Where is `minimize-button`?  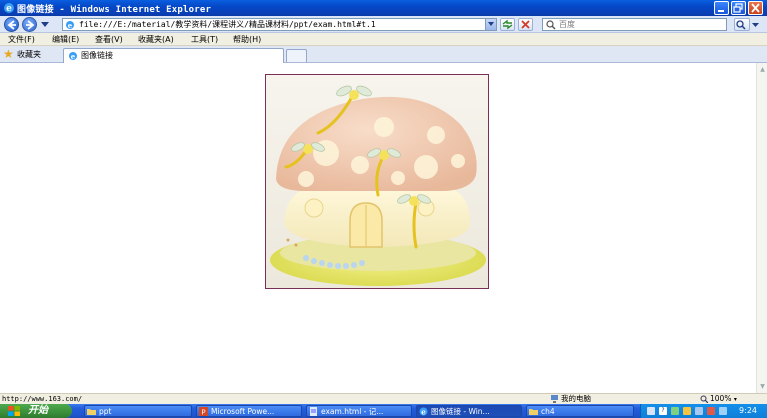 minimize-button is located at coordinates (721, 8).